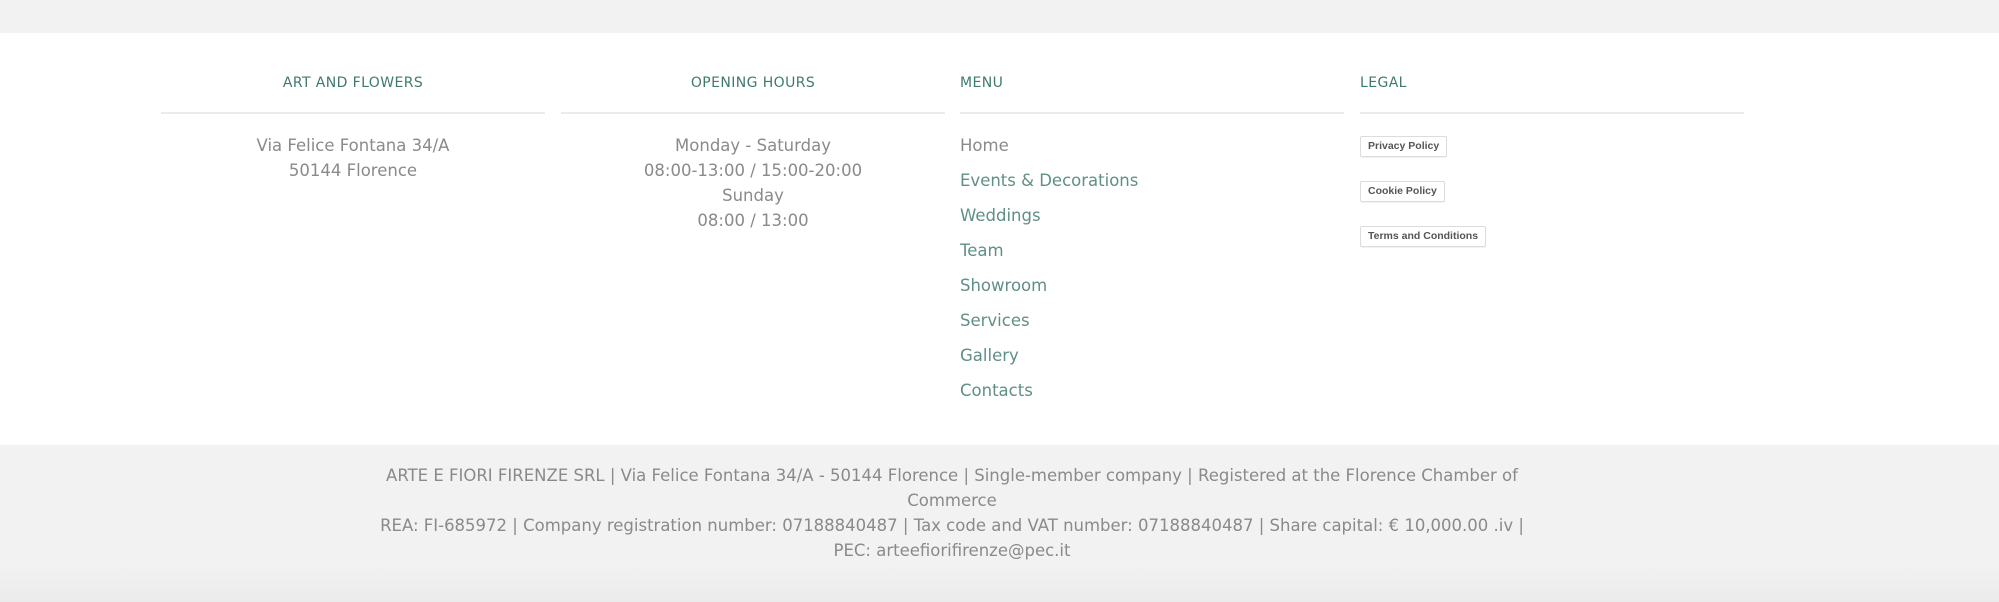 This screenshot has width=1999, height=602. Describe the element at coordinates (1404, 146) in the screenshot. I see `privacy-policy-button: Privacy Policy` at that location.